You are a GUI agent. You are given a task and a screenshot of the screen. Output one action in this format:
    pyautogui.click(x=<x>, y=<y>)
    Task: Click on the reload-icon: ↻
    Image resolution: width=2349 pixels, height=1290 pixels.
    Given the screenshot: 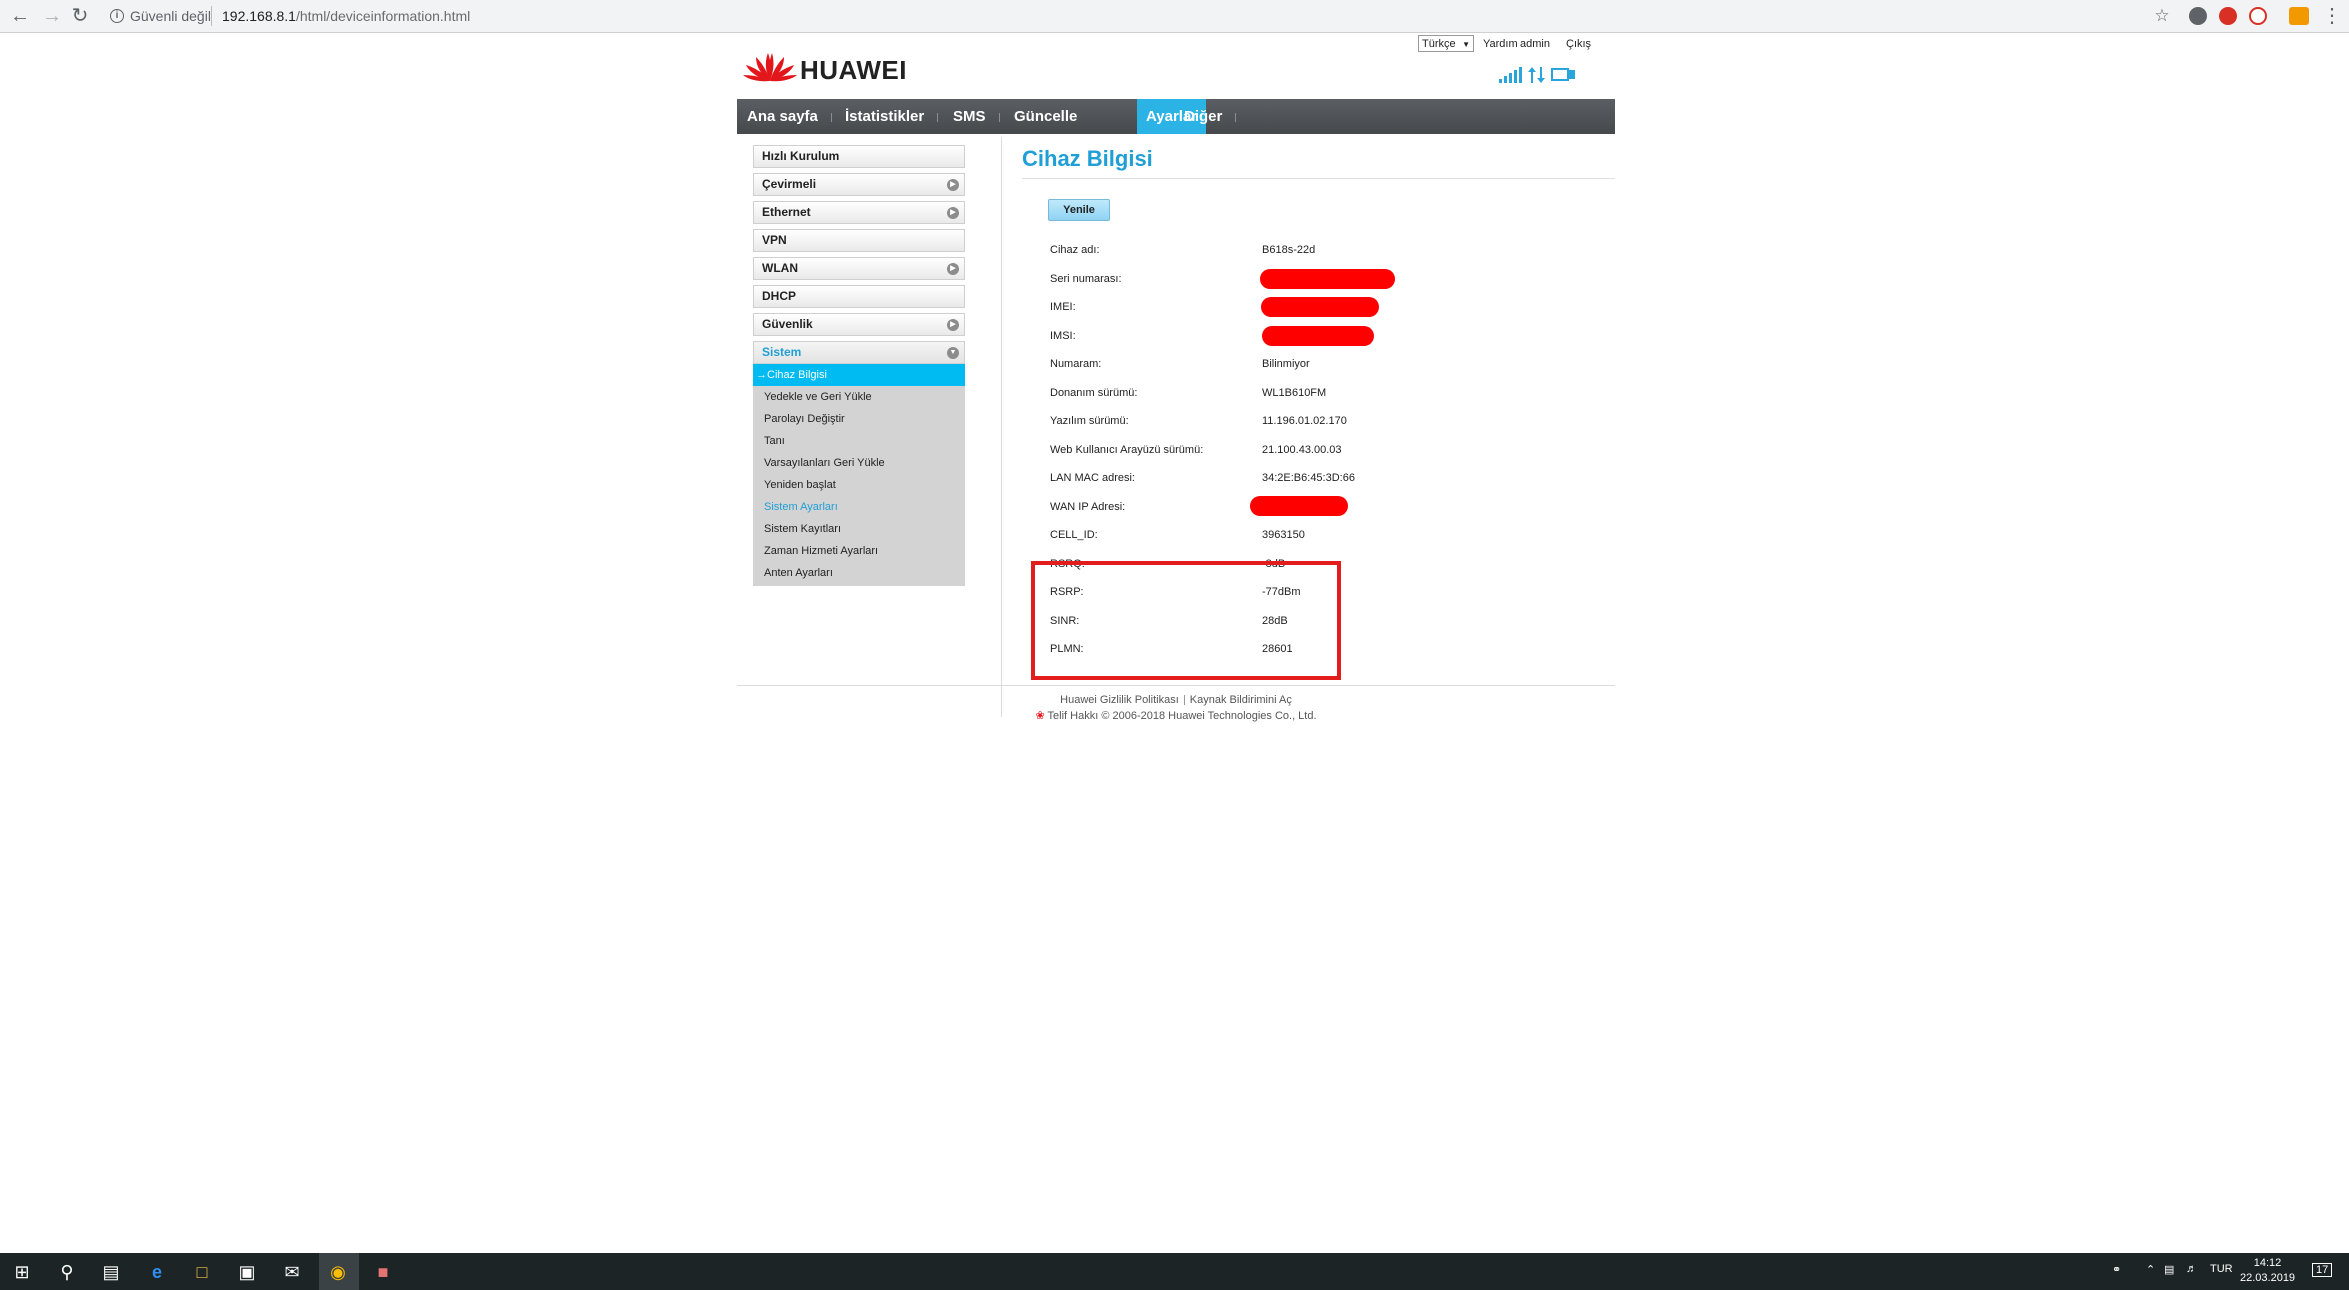 What is the action you would take?
    pyautogui.click(x=80, y=16)
    